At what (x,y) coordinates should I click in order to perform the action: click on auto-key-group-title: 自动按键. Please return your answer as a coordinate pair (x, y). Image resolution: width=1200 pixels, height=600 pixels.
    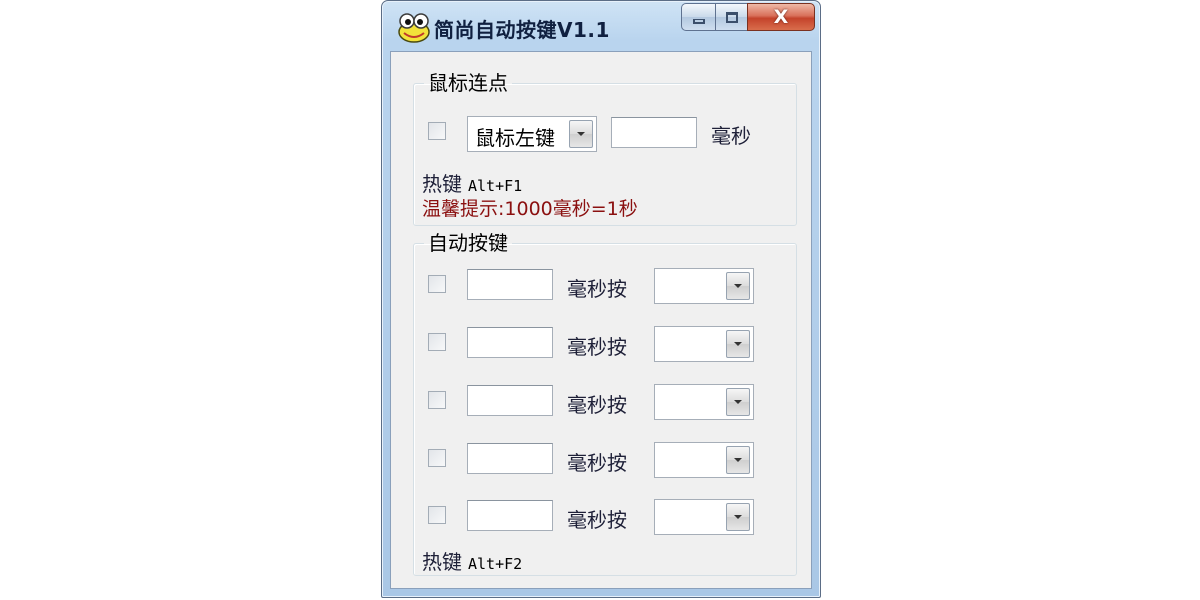
    Looking at the image, I should click on (468, 243).